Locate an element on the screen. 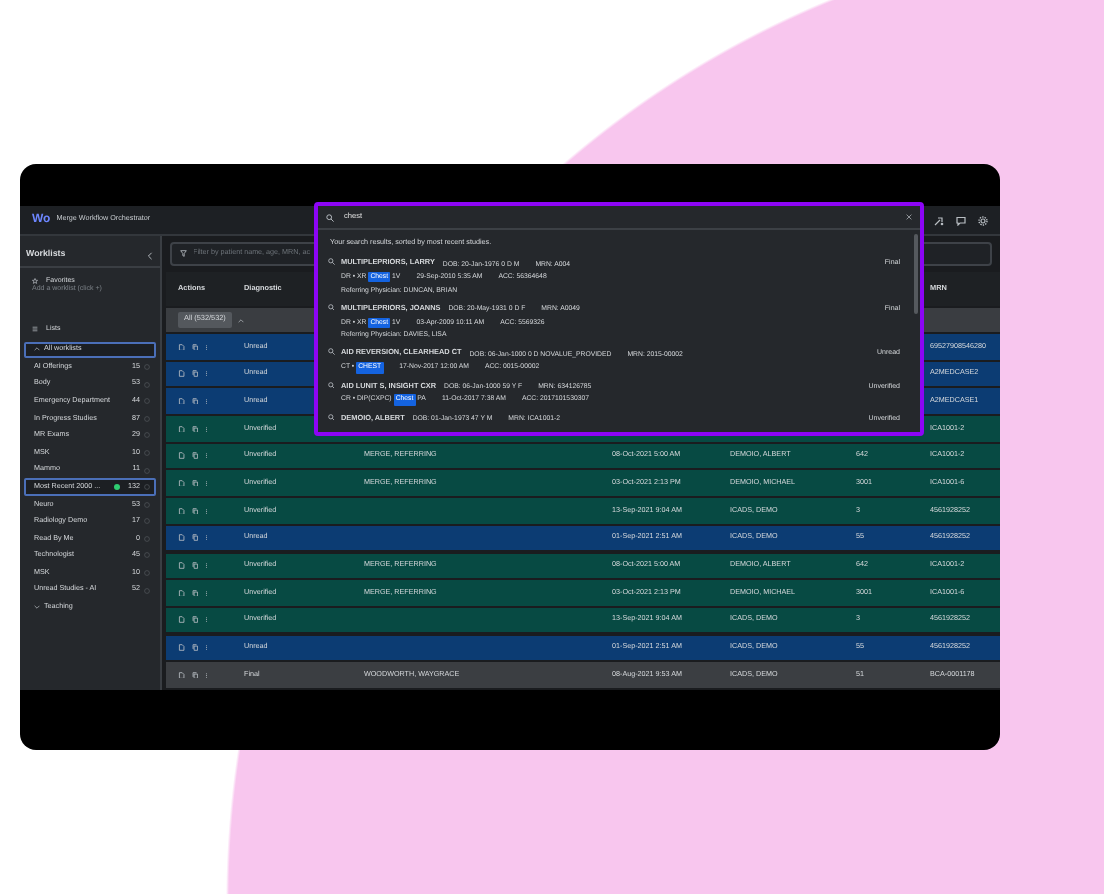 Image resolution: width=1104 pixels, height=894 pixels. collapse-icon is located at coordinates (150, 255).